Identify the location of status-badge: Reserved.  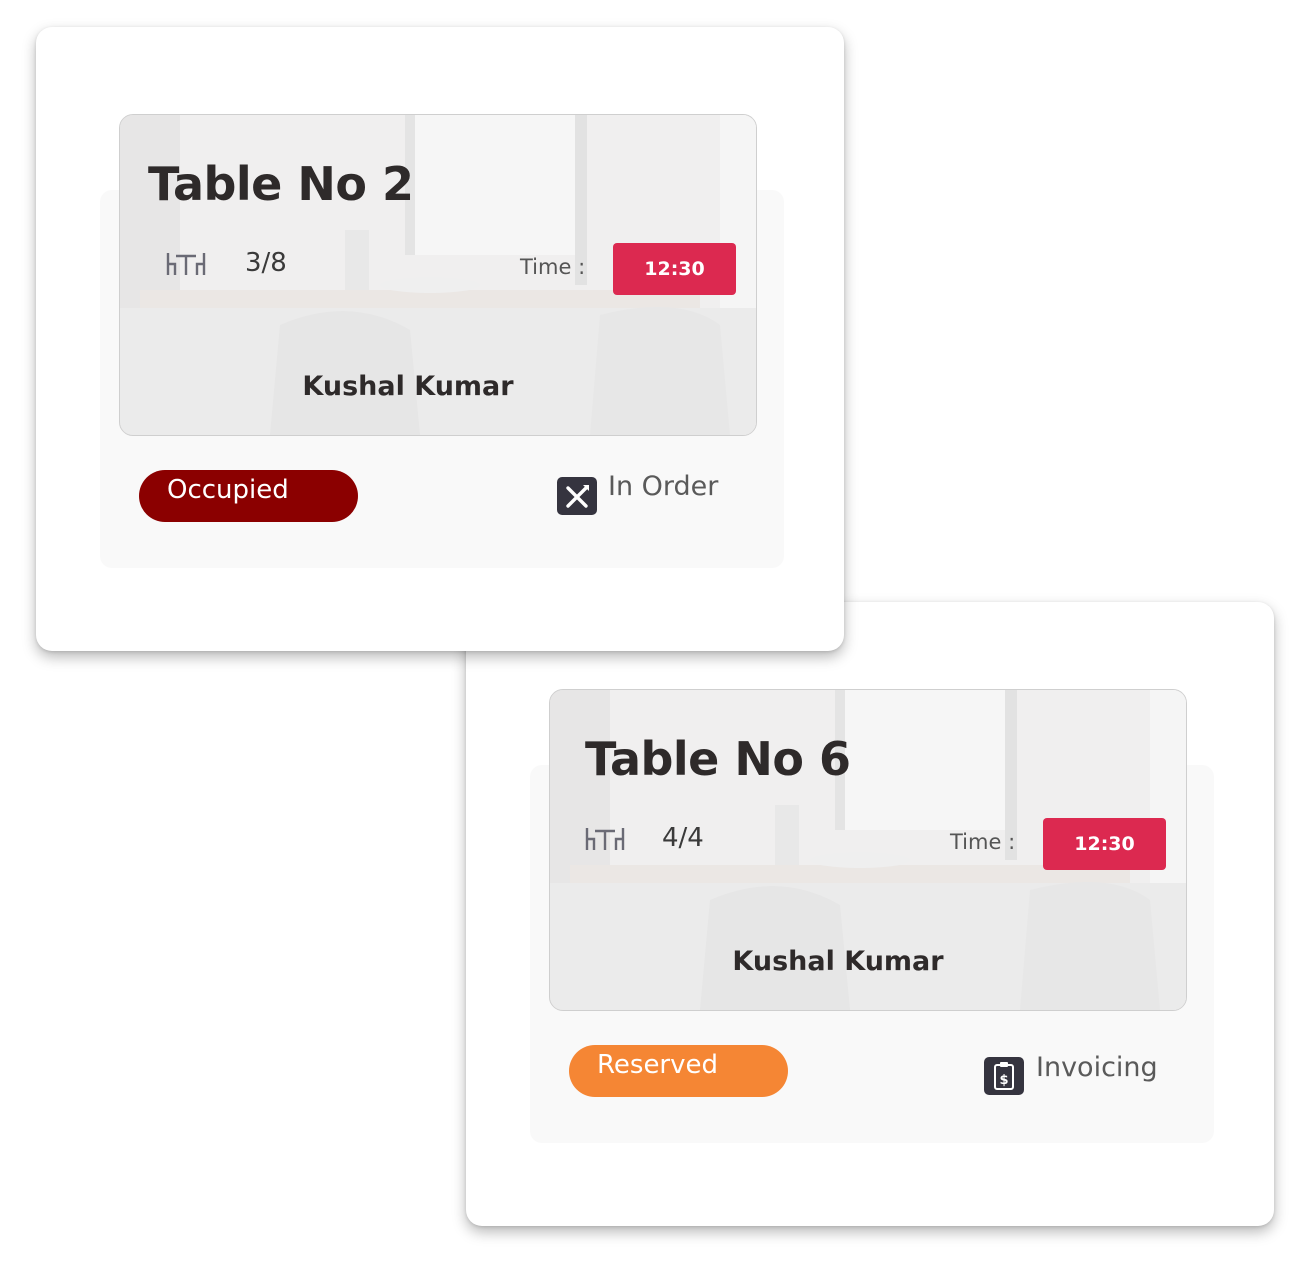
(678, 1071).